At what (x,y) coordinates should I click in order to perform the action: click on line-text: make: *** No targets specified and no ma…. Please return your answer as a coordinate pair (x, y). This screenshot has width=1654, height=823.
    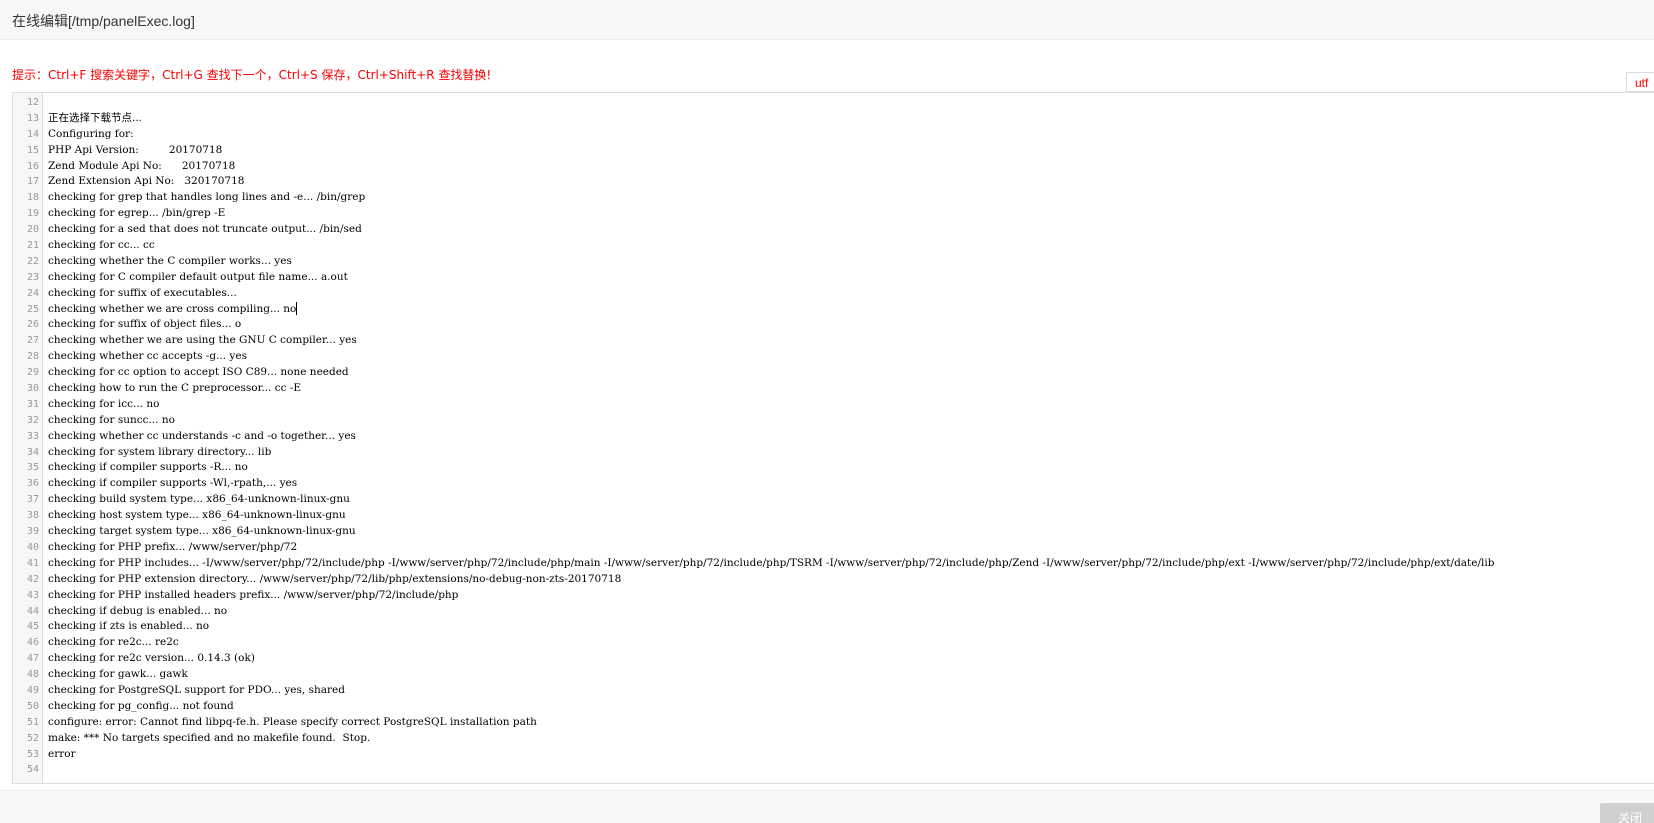
    Looking at the image, I should click on (209, 739).